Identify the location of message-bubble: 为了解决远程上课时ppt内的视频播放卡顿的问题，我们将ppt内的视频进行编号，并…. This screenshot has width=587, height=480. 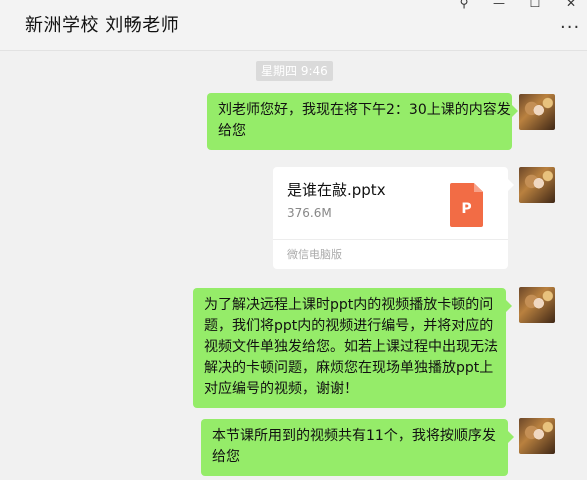
(352, 348).